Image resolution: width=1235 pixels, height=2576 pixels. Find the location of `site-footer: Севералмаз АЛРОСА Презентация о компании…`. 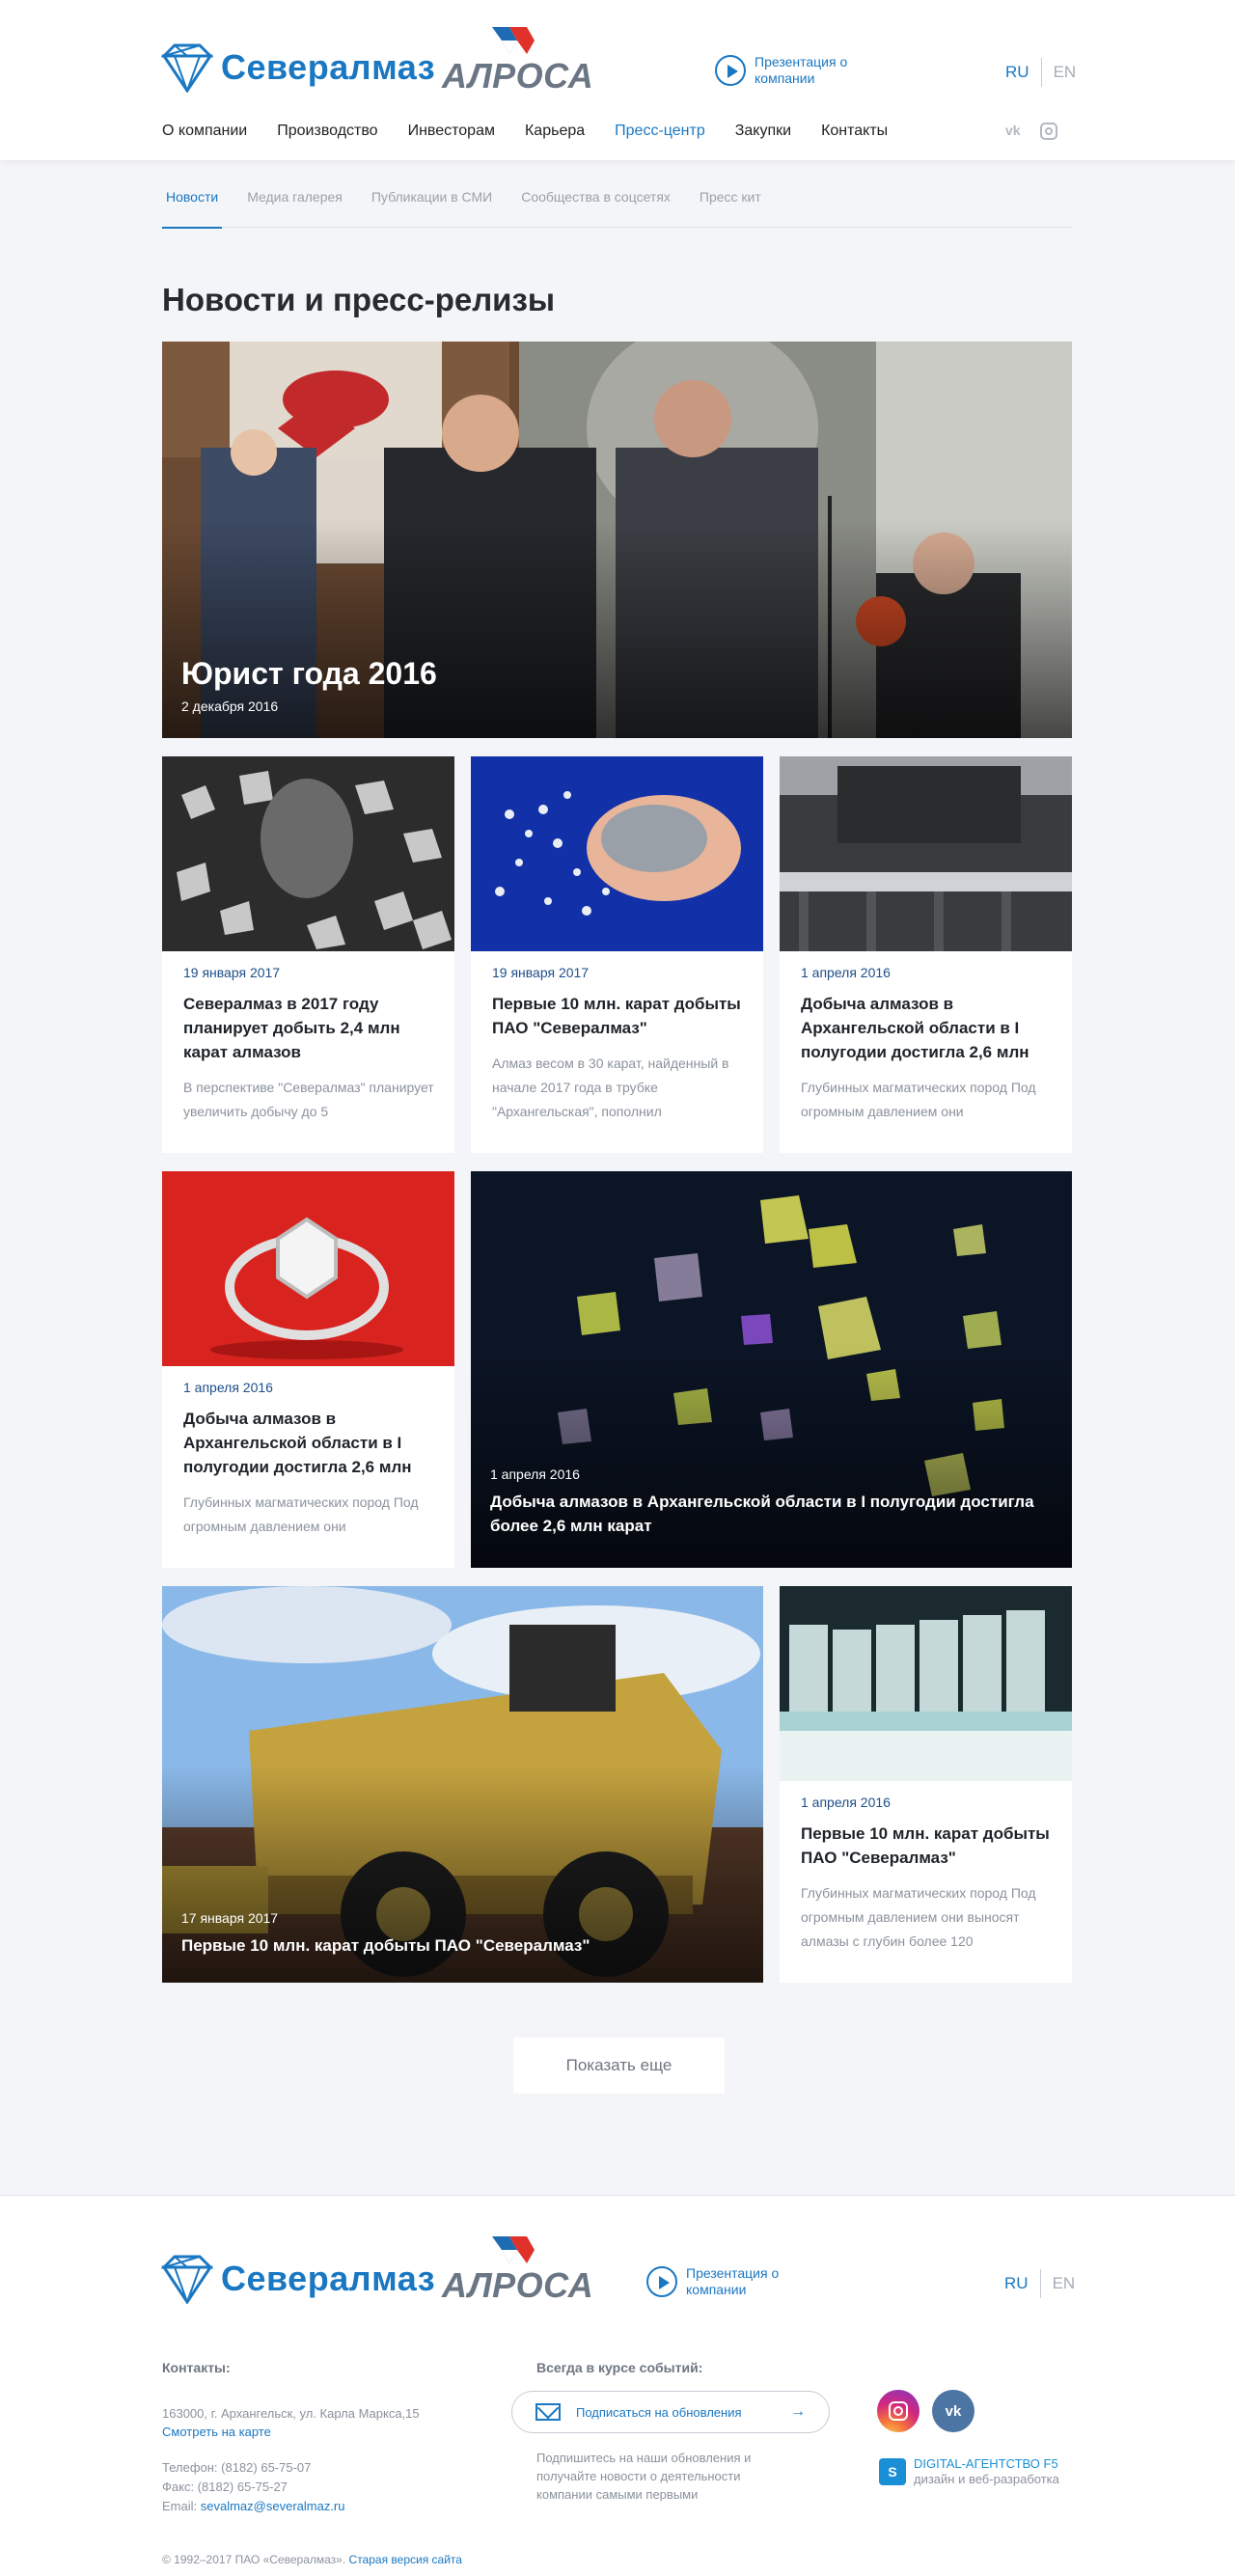

site-footer: Севералмаз АЛРОСА Презентация о компании… is located at coordinates (617, 2386).